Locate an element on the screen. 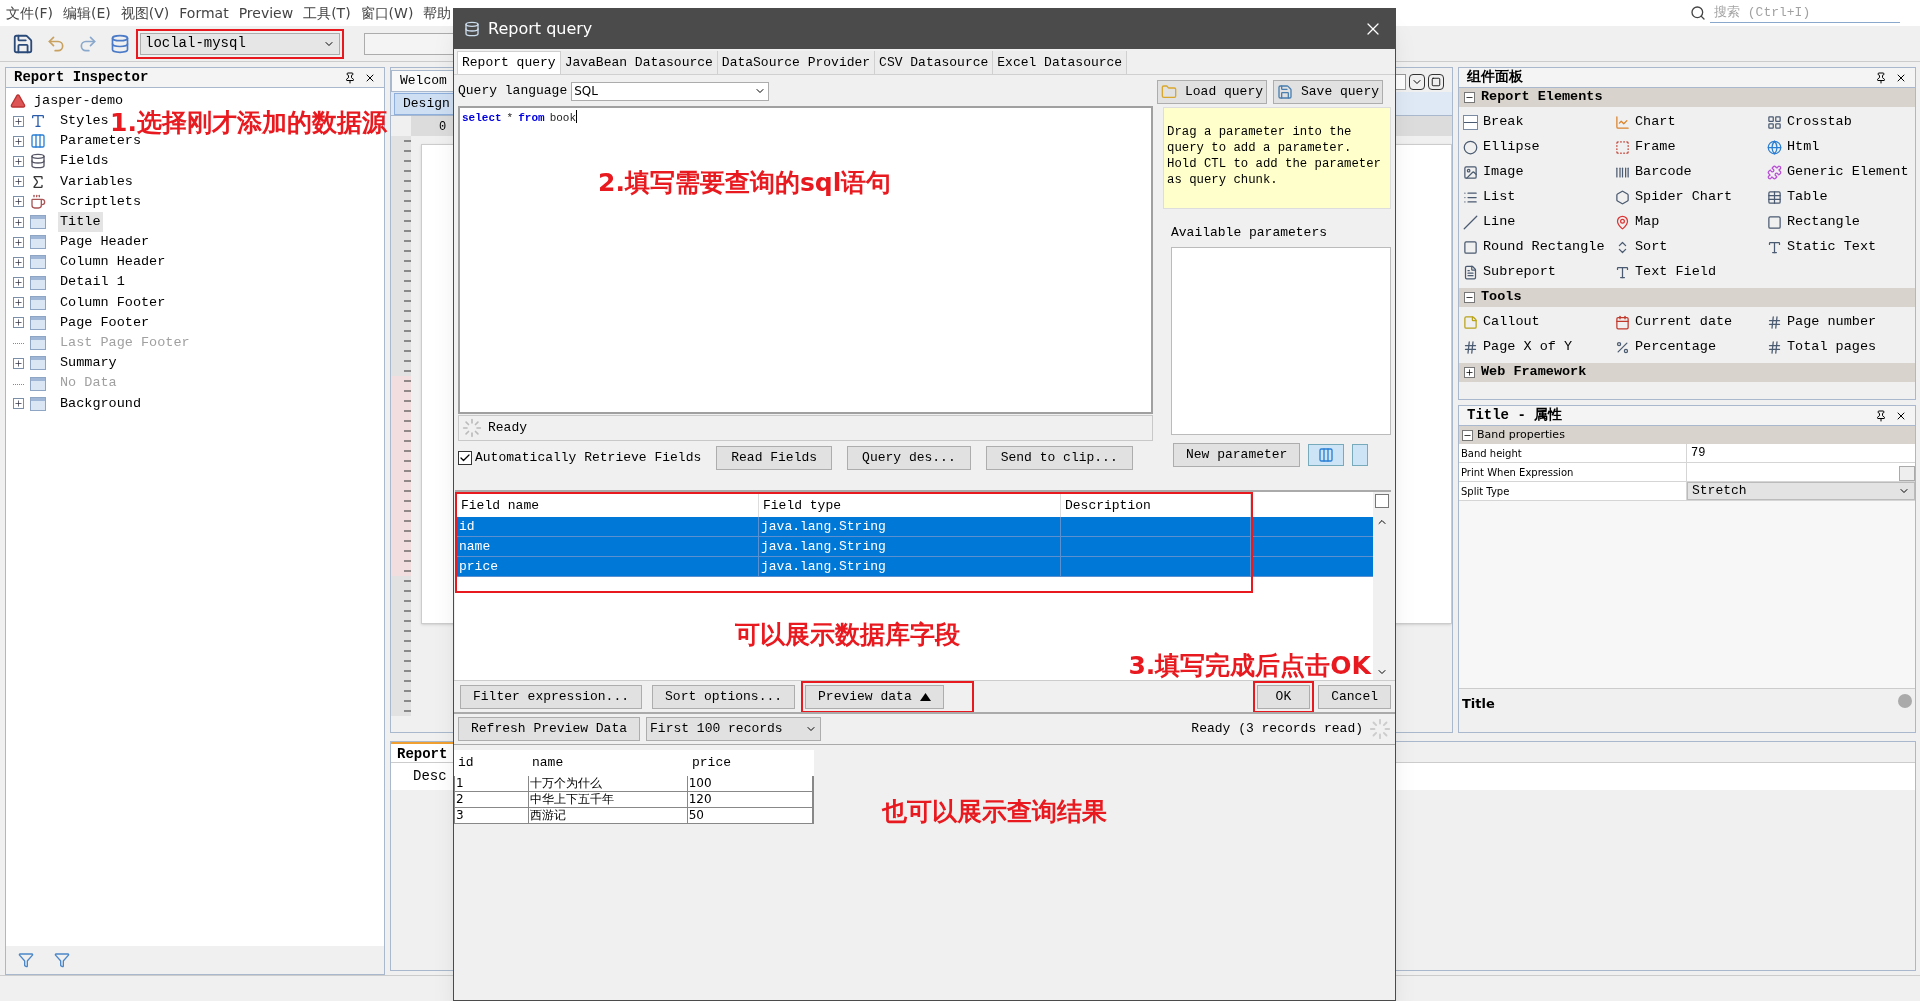 The height and width of the screenshot is (1001, 1920). table-row: name java.lang.String is located at coordinates (854, 547).